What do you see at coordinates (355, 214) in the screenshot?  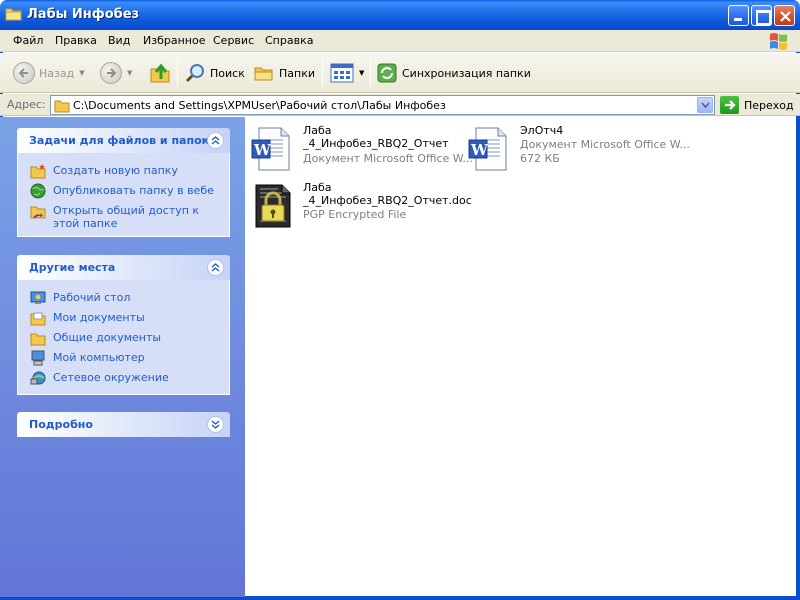 I see `file-type: PGP Encrypted File` at bounding box center [355, 214].